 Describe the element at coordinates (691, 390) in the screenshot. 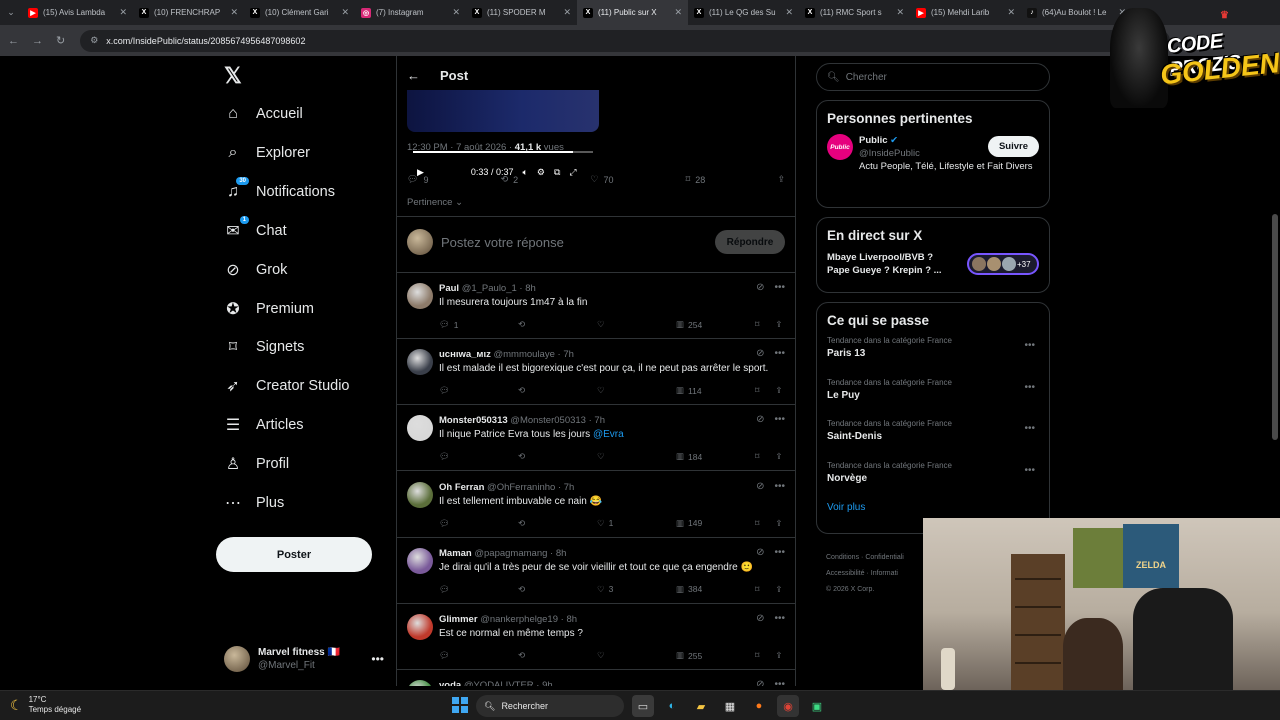

I see `views-action: ▥ 114` at that location.